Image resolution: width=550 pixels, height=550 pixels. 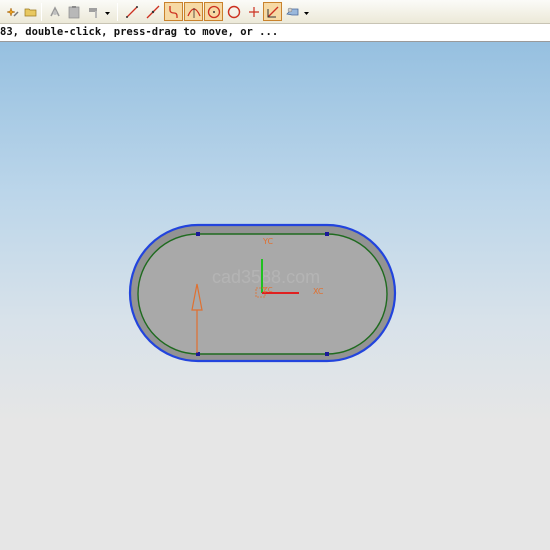 I want to click on arc-center-icon, so click(x=213, y=11).